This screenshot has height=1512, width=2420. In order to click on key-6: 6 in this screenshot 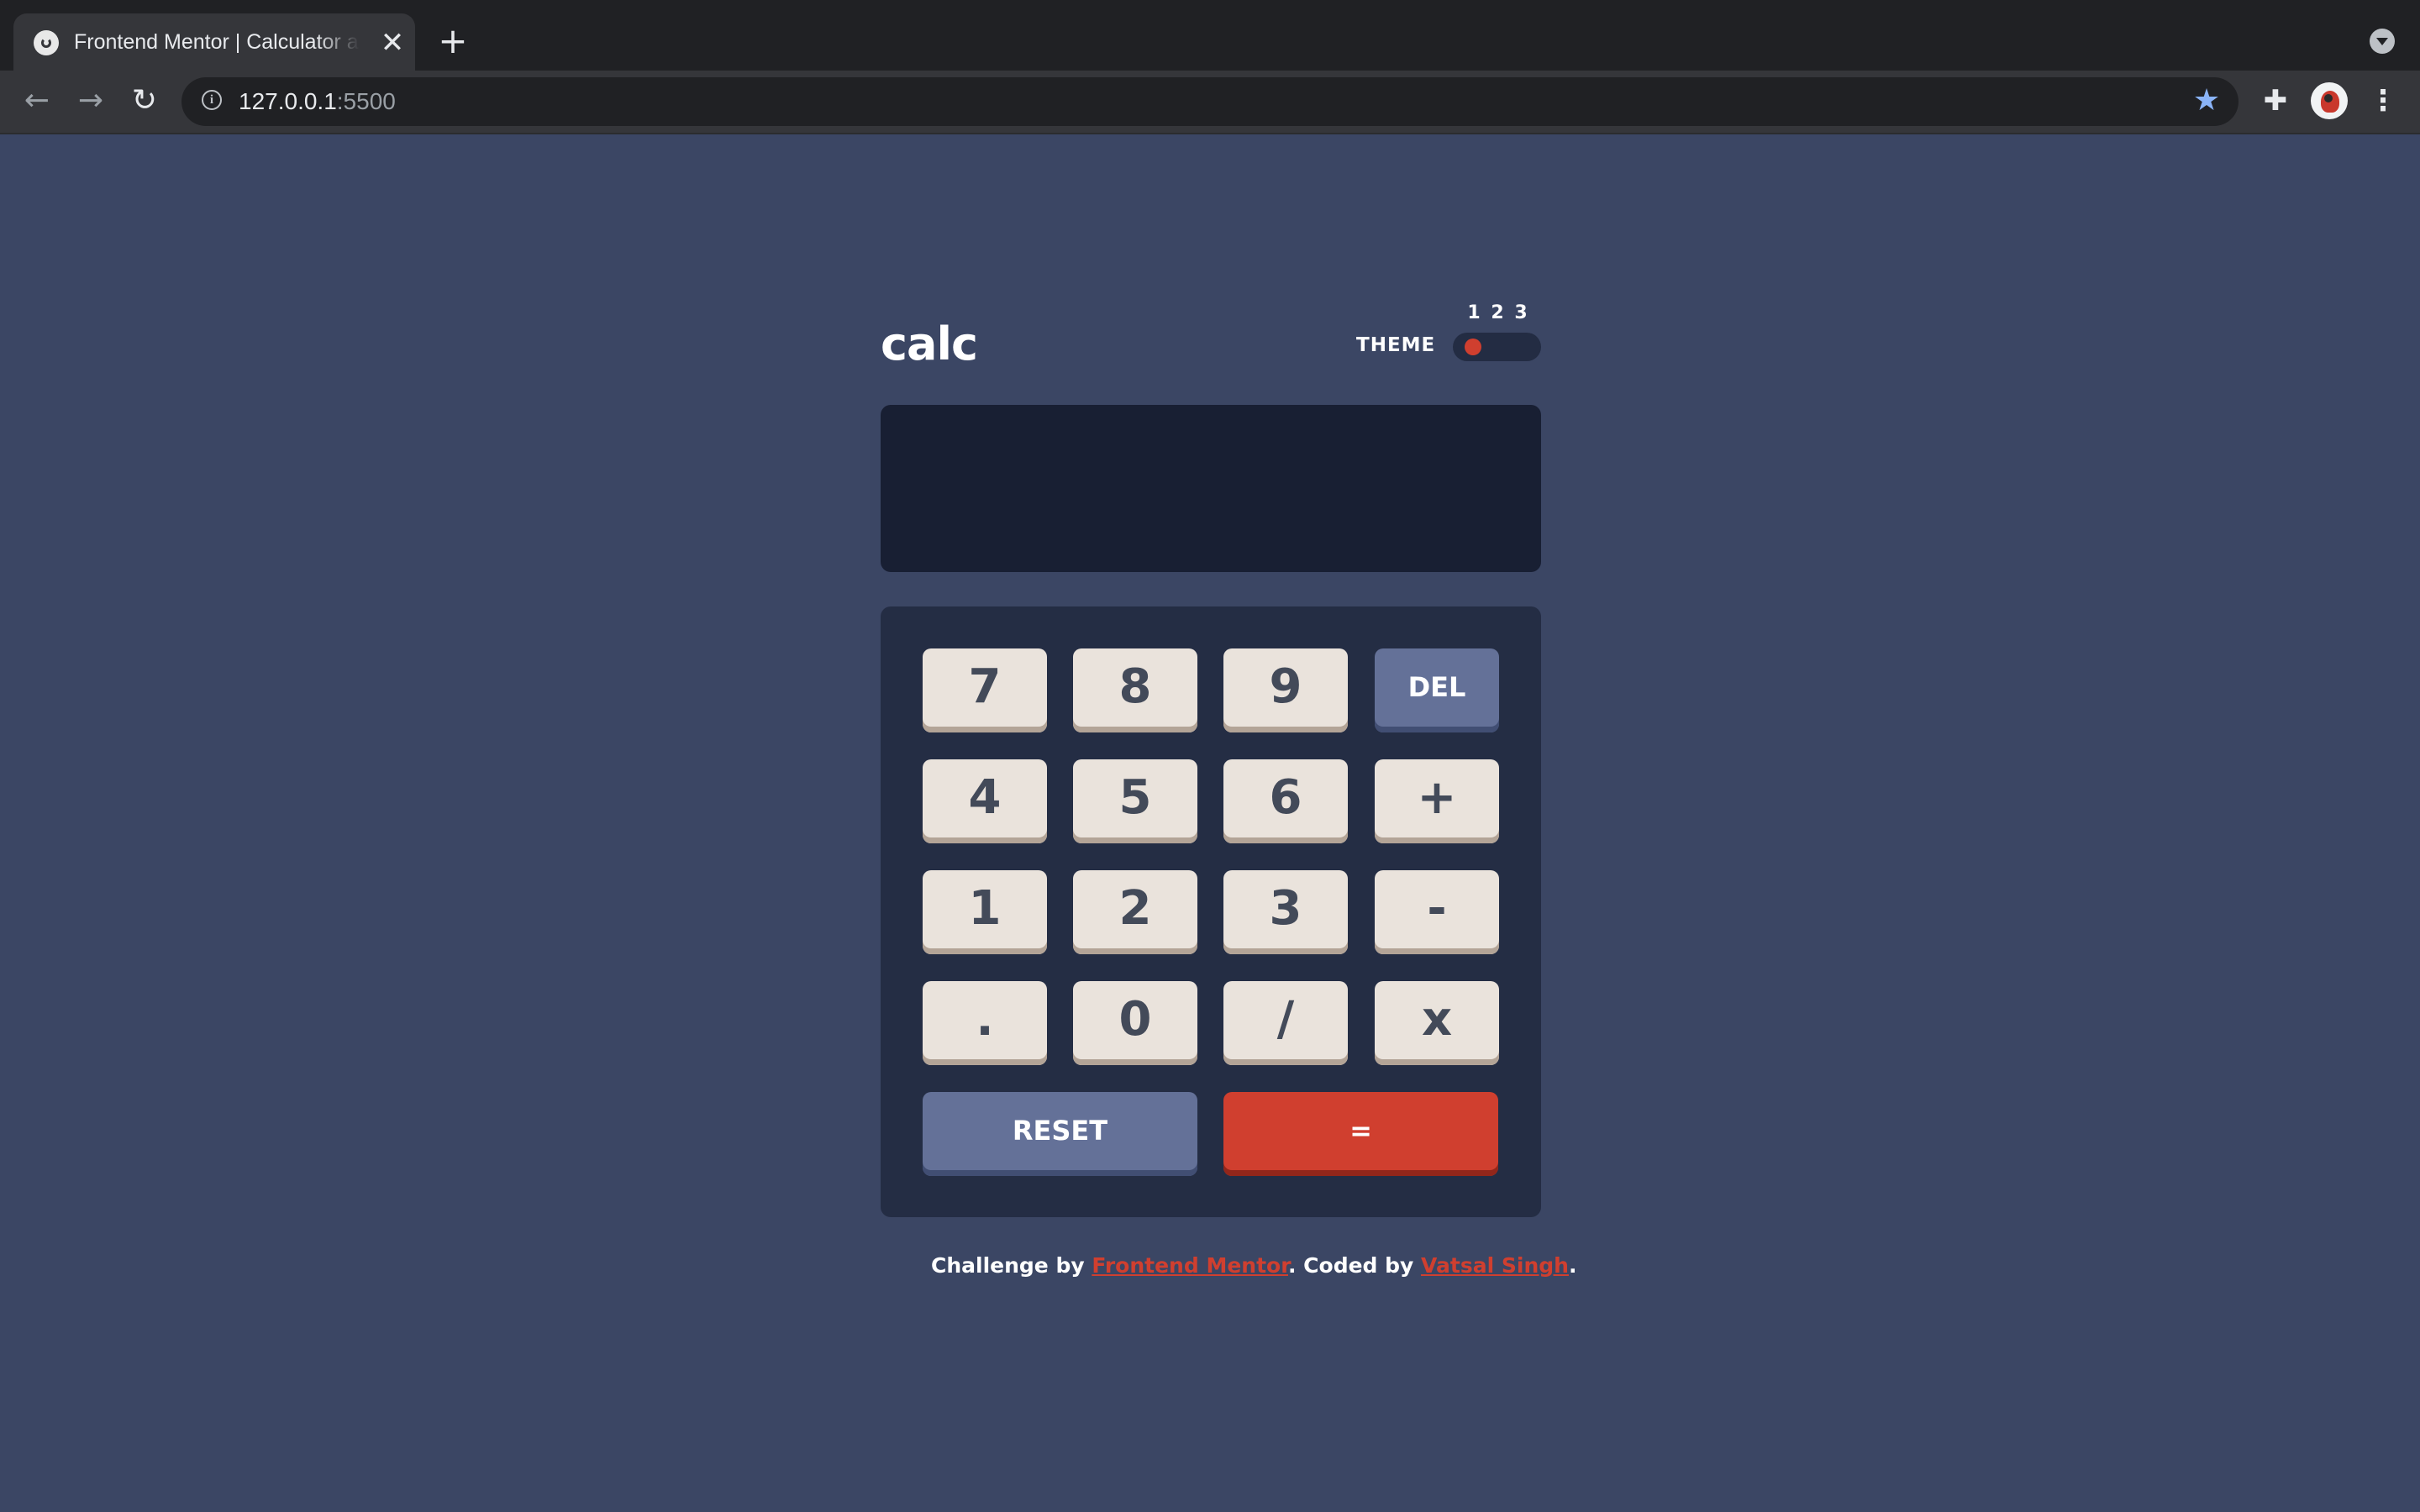, I will do `click(1286, 801)`.